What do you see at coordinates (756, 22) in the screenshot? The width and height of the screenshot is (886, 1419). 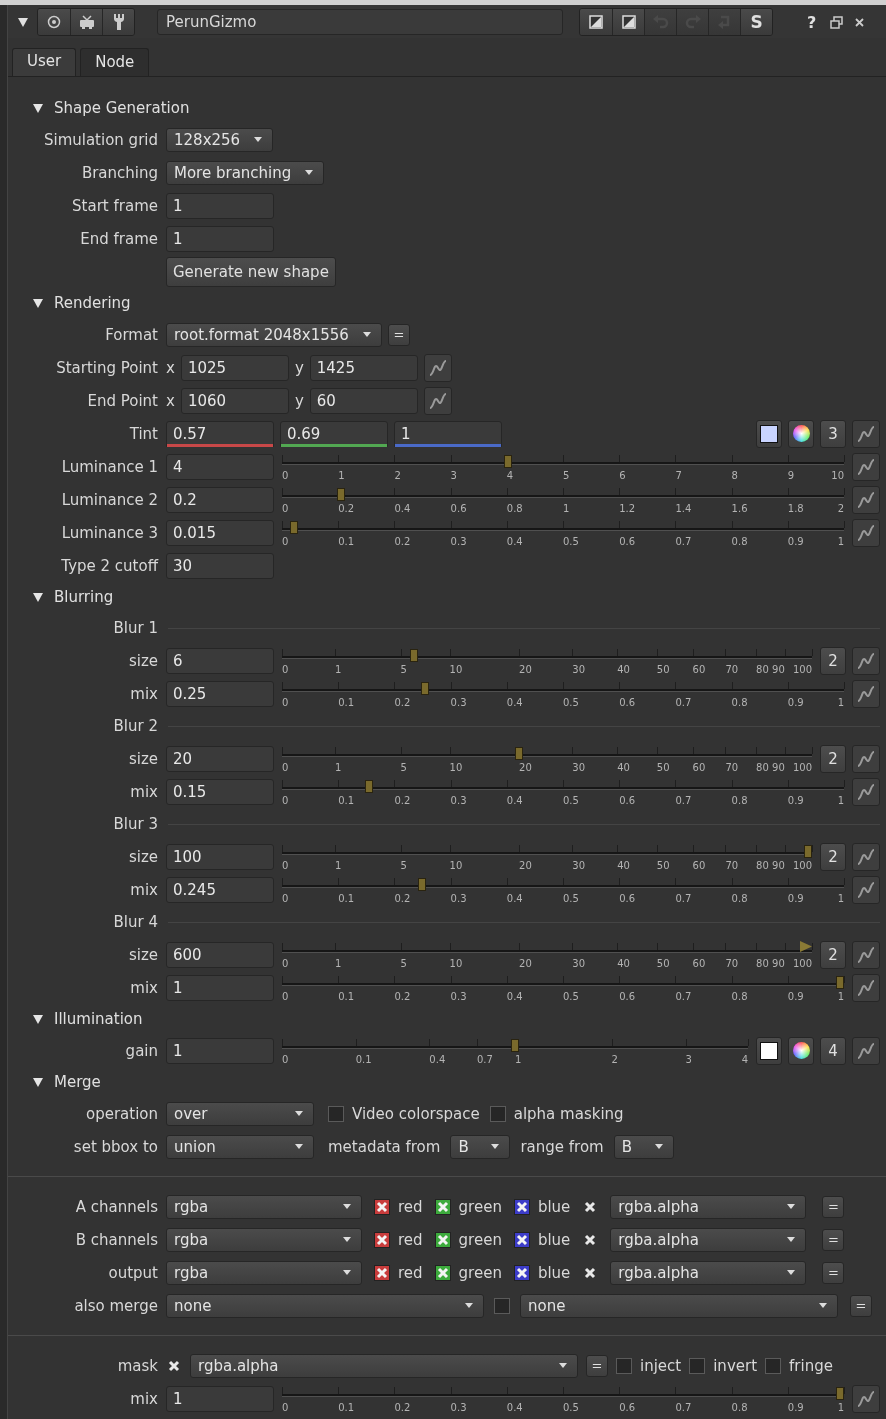 I see `toolbar-button: S` at bounding box center [756, 22].